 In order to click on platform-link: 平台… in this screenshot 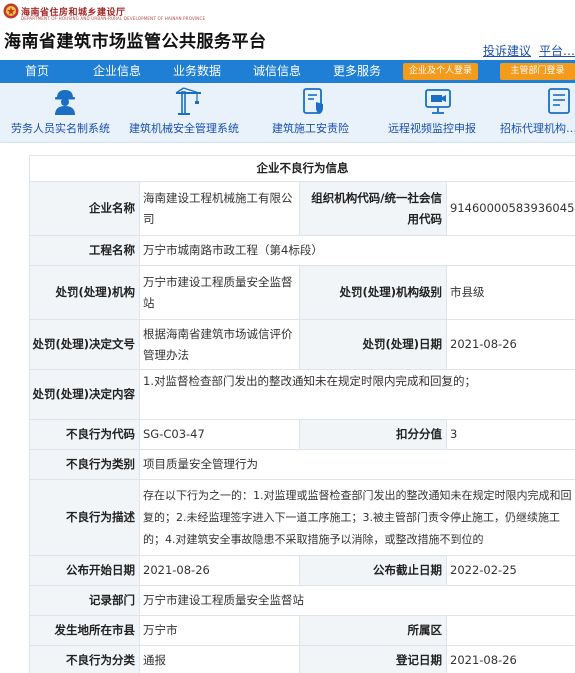, I will do `click(557, 51)`.